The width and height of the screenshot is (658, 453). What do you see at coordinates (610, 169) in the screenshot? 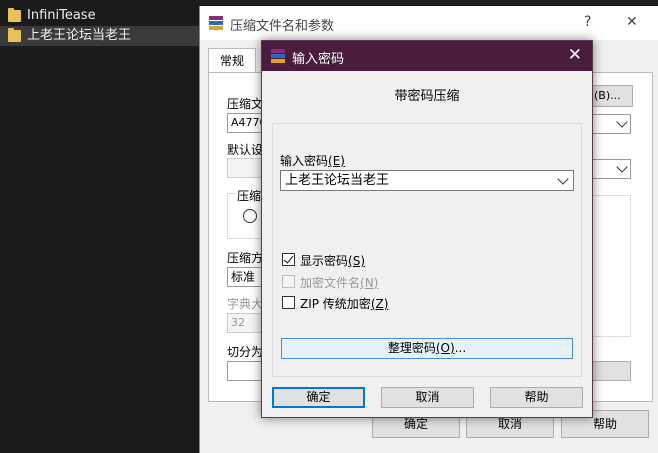
I see `update-mode-combo` at bounding box center [610, 169].